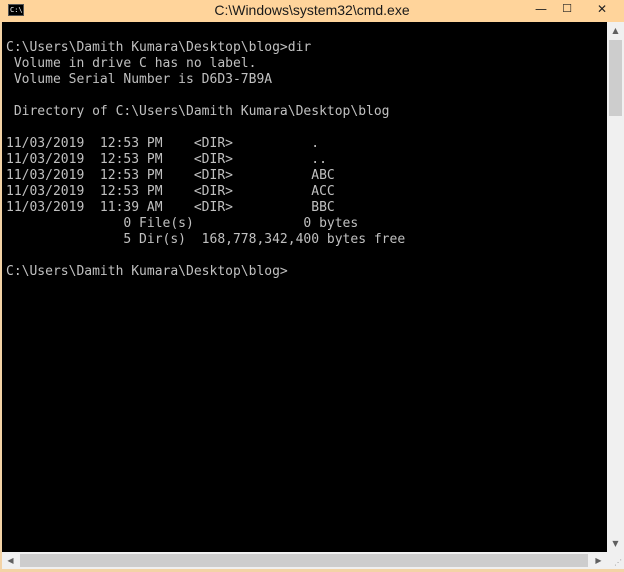 The image size is (624, 572). I want to click on minimize-button: —, so click(541, 10).